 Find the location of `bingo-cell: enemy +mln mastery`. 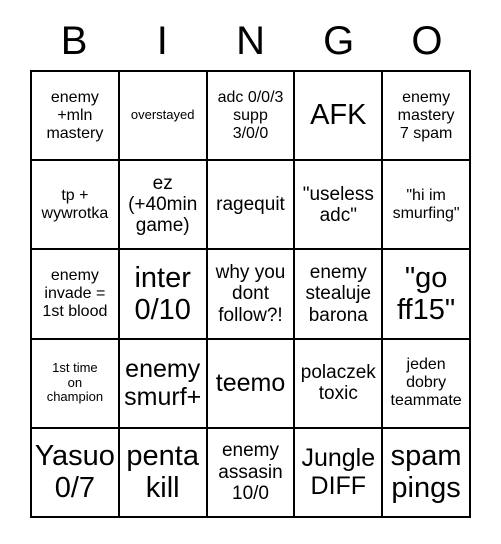

bingo-cell: enemy +mln mastery is located at coordinates (76, 117).